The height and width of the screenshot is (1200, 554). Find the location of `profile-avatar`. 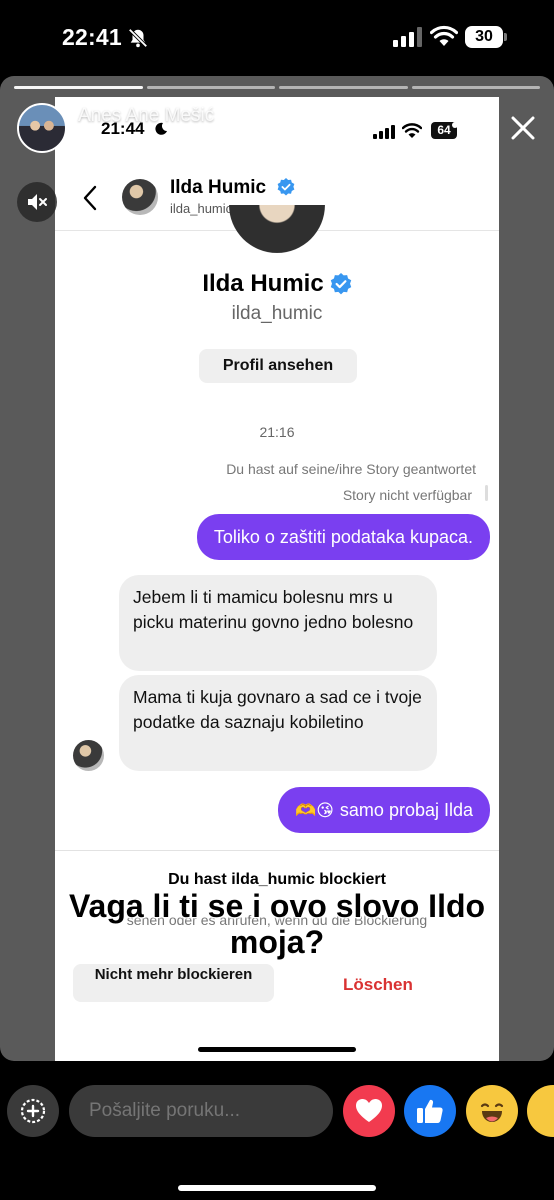

profile-avatar is located at coordinates (277, 229).